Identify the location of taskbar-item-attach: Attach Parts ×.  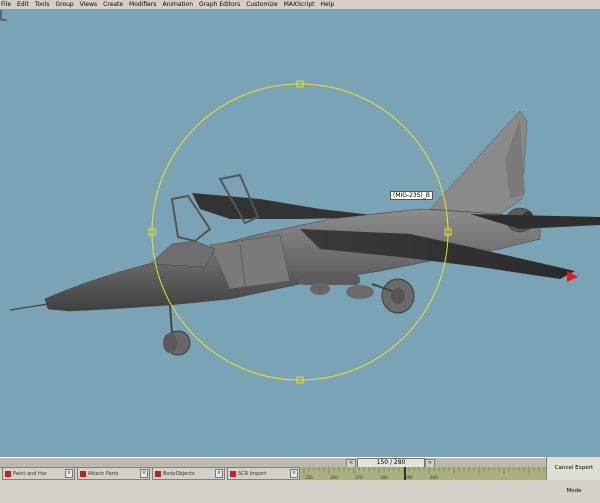
(113, 473).